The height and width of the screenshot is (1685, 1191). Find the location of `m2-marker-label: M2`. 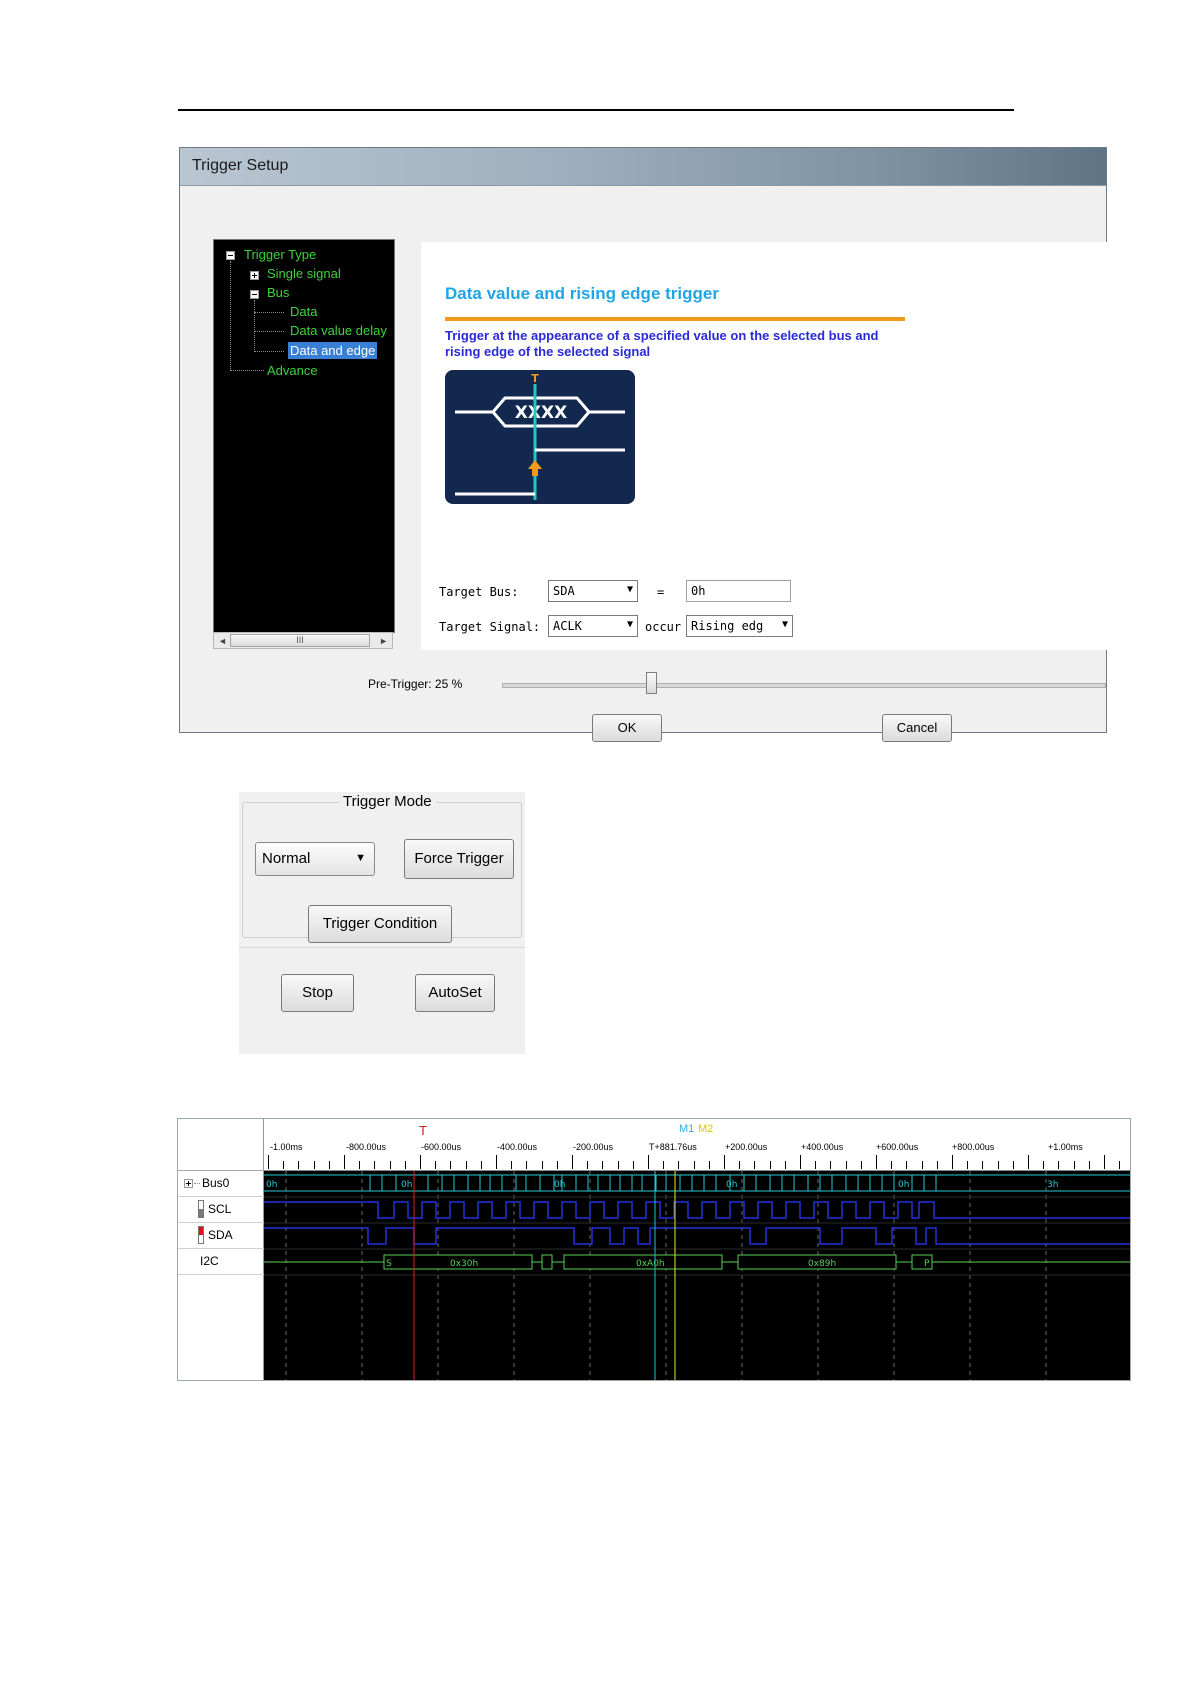

m2-marker-label: M2 is located at coordinates (705, 1129).